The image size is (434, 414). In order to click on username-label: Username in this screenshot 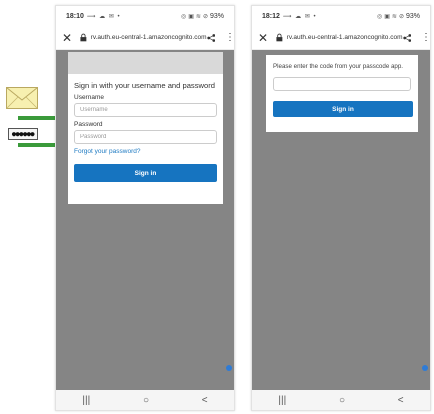, I will do `click(89, 97)`.